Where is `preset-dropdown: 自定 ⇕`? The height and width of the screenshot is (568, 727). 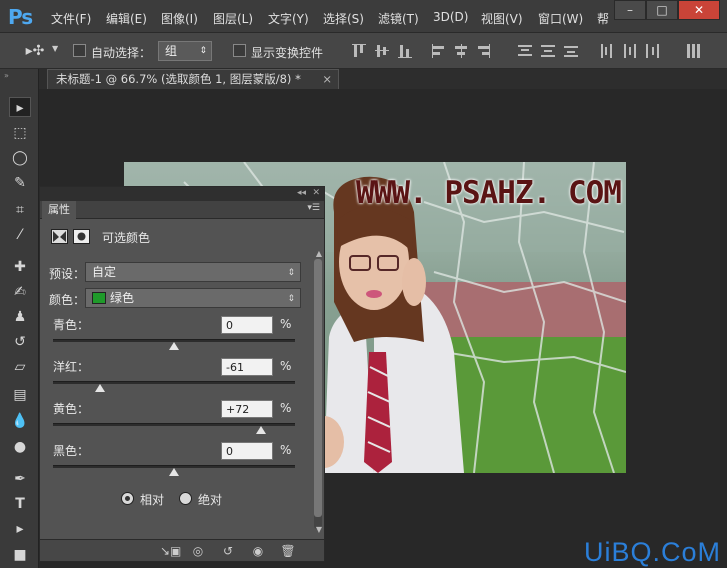 preset-dropdown: 自定 ⇕ is located at coordinates (193, 272).